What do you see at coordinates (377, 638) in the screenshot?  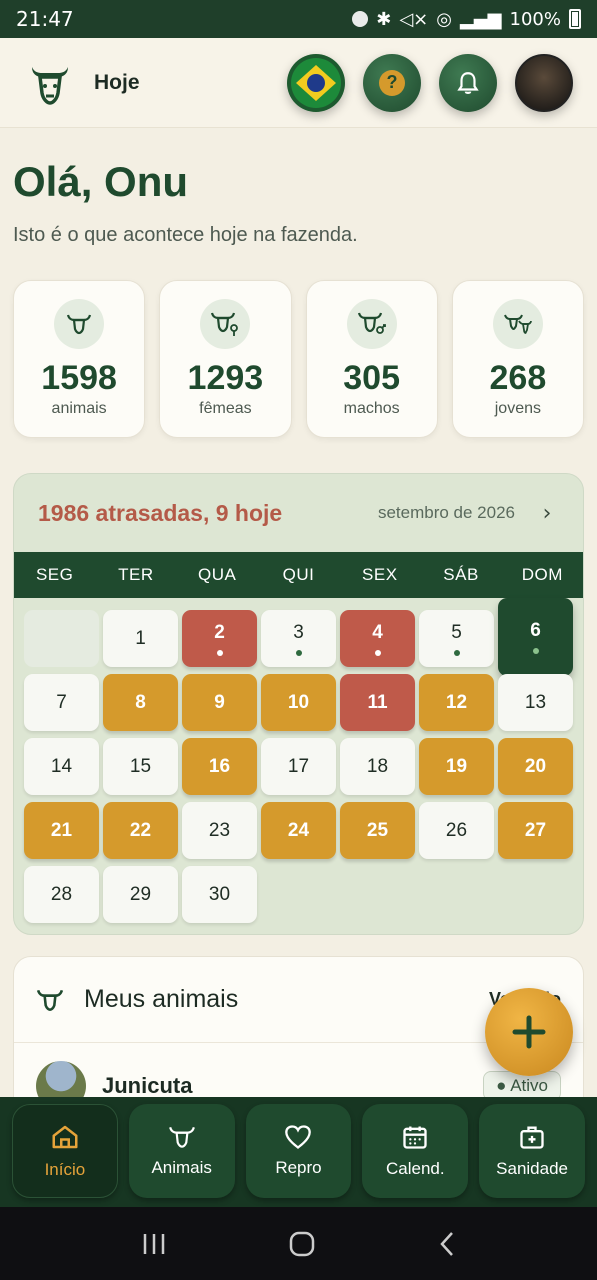 I see `calendar-day: 4` at bounding box center [377, 638].